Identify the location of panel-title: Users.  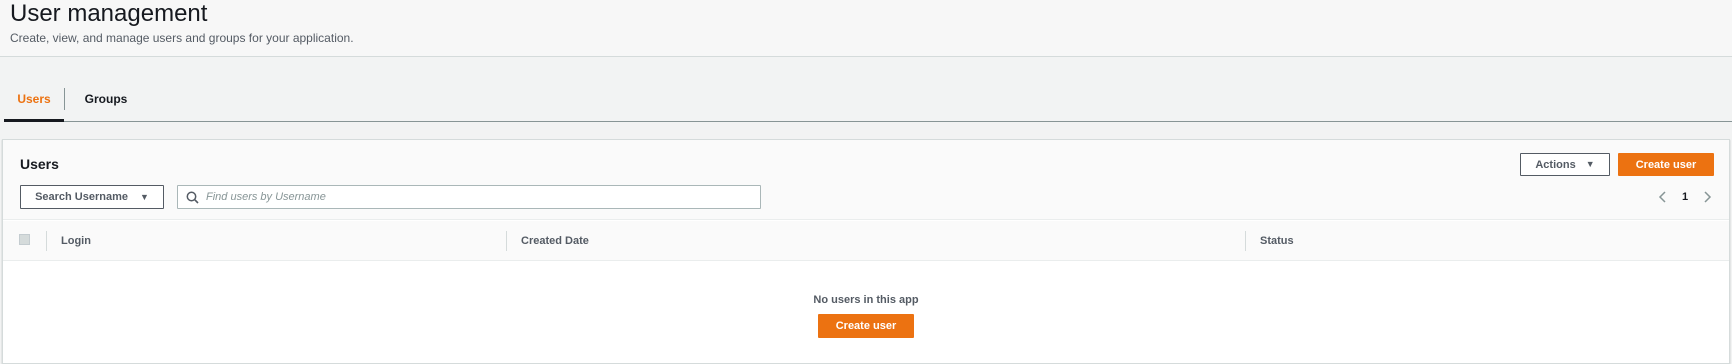
(39, 164).